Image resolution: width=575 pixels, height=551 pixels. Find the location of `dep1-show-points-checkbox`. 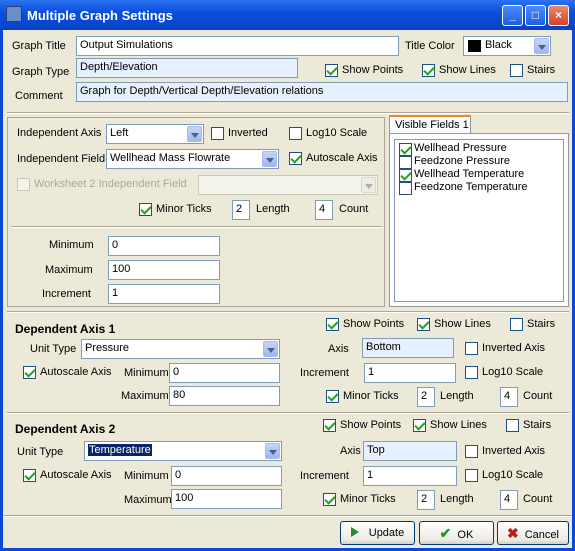

dep1-show-points-checkbox is located at coordinates (332, 324).